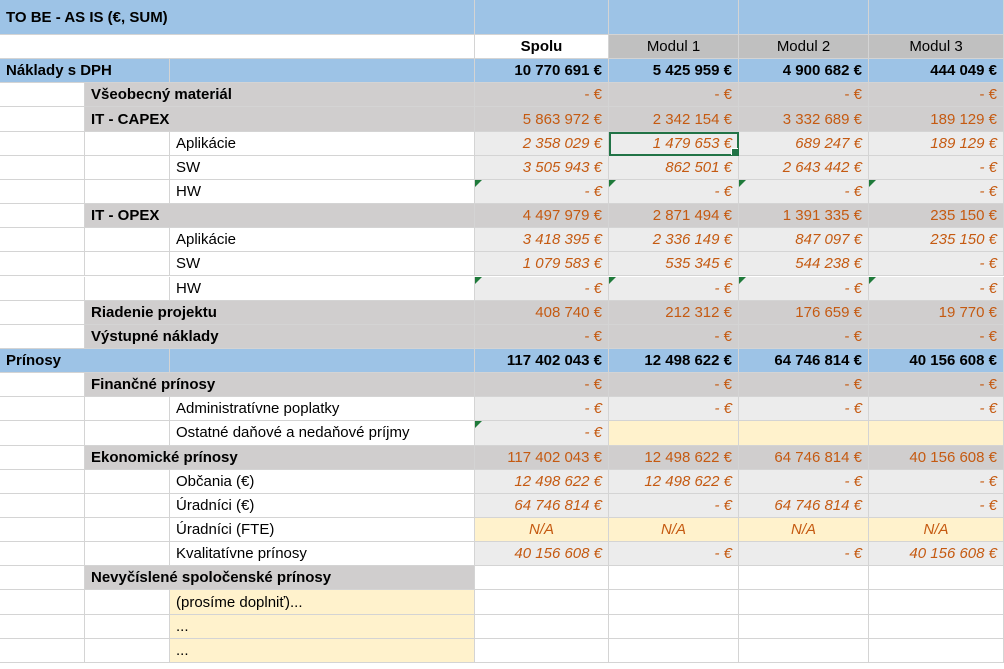 Image resolution: width=1004 pixels, height=669 pixels. What do you see at coordinates (804, 119) in the screenshot?
I see `value-cell: 3 332 689 €` at bounding box center [804, 119].